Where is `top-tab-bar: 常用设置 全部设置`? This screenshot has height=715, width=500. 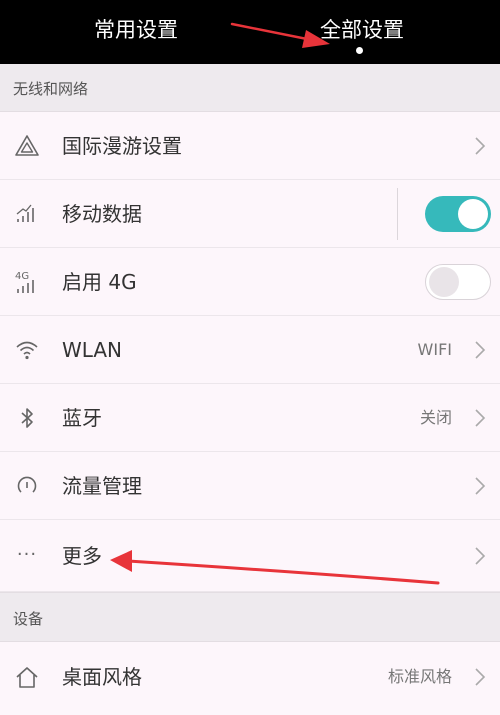
top-tab-bar: 常用设置 全部设置 is located at coordinates (250, 32).